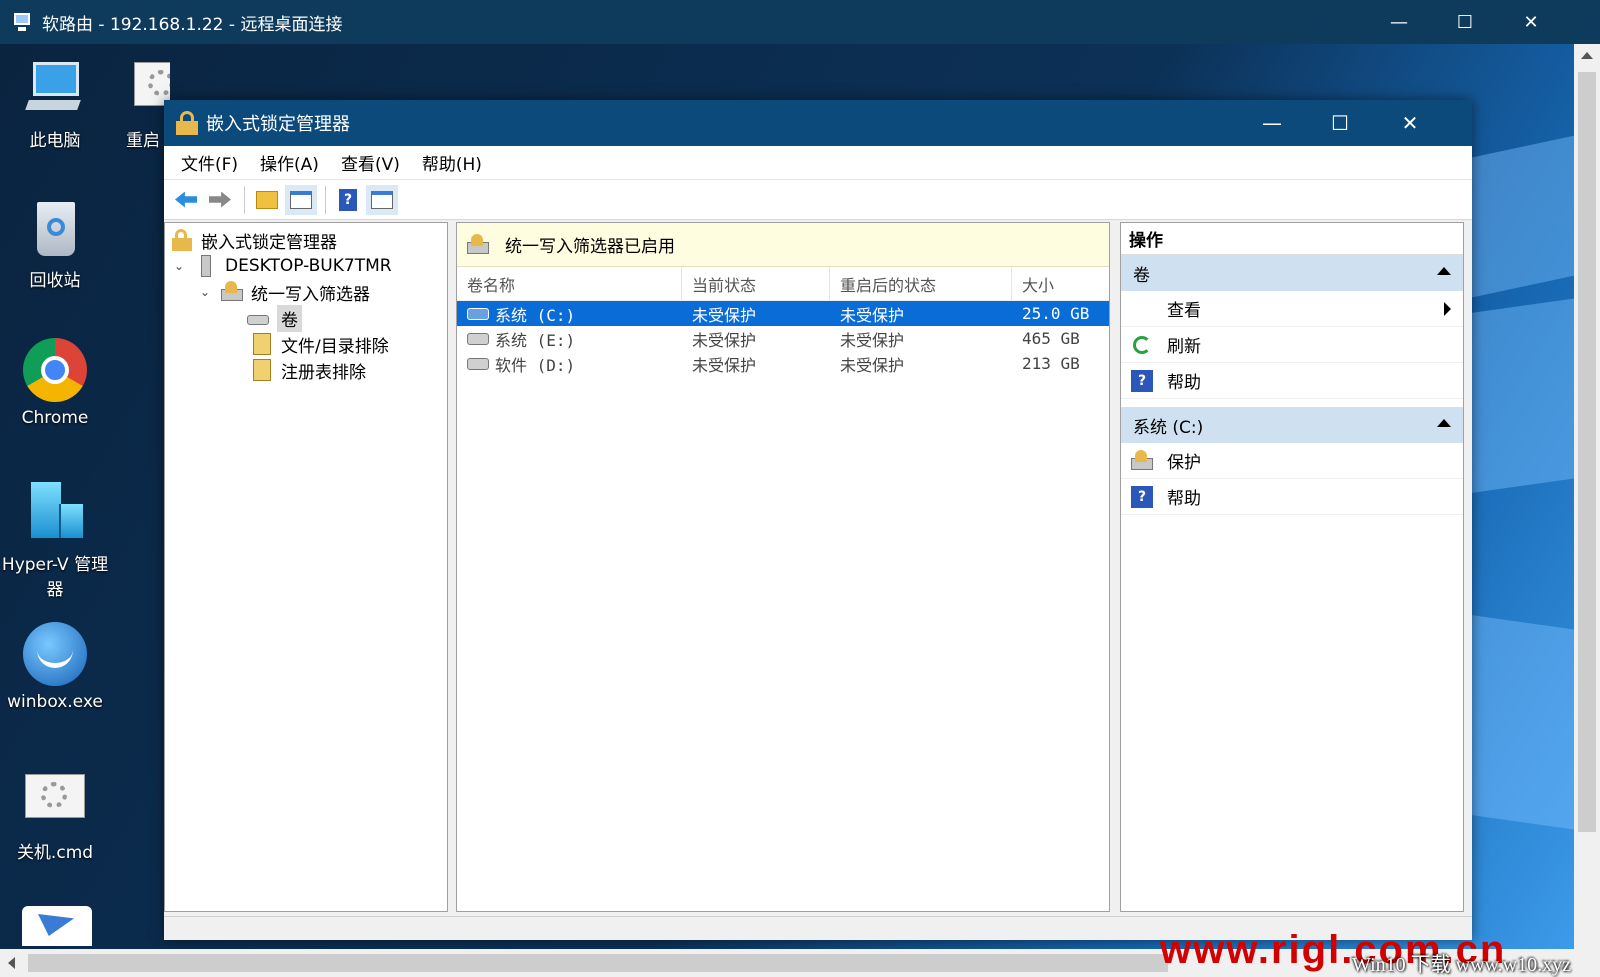  Describe the element at coordinates (1292, 273) in the screenshot. I see `action-group-volumes: 卷` at that location.